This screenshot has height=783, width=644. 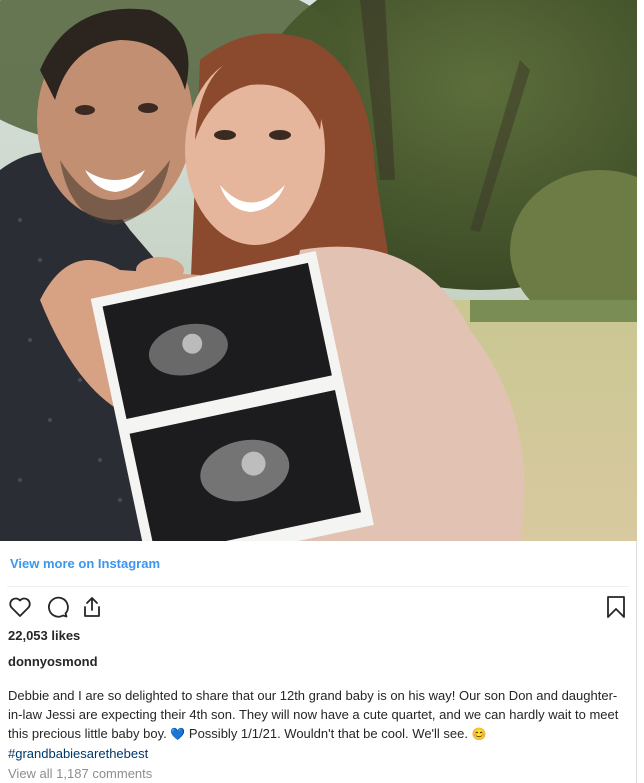 I want to click on hashtag-link: #grandbabiesarethebest, so click(x=78, y=753).